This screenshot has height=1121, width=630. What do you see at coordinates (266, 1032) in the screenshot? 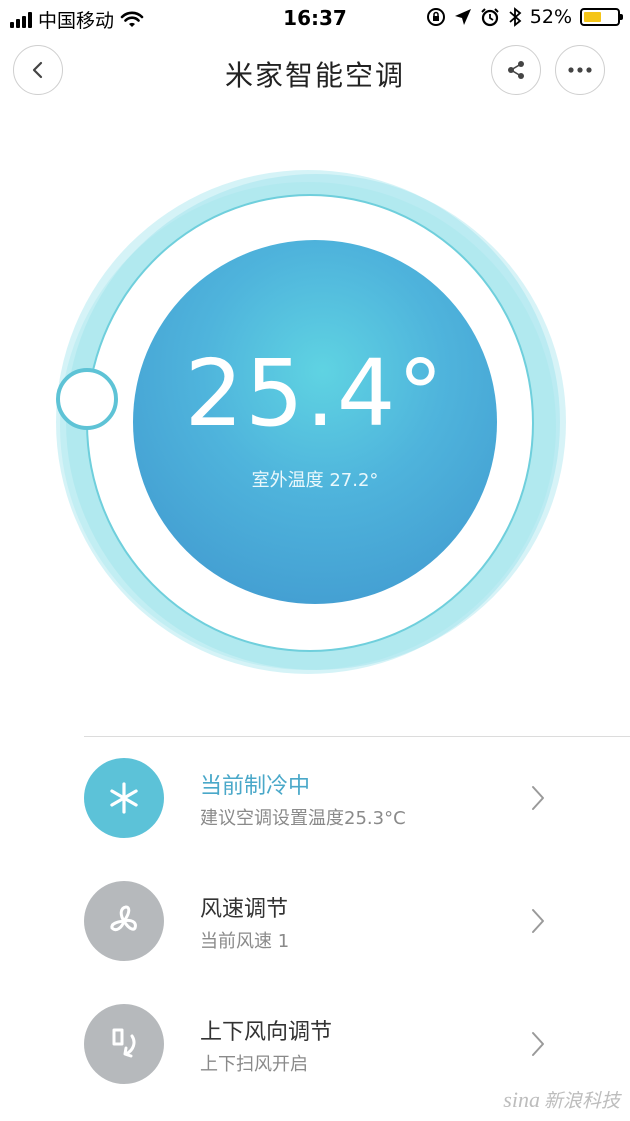
I see `list-item-title: 上下风向调节` at bounding box center [266, 1032].